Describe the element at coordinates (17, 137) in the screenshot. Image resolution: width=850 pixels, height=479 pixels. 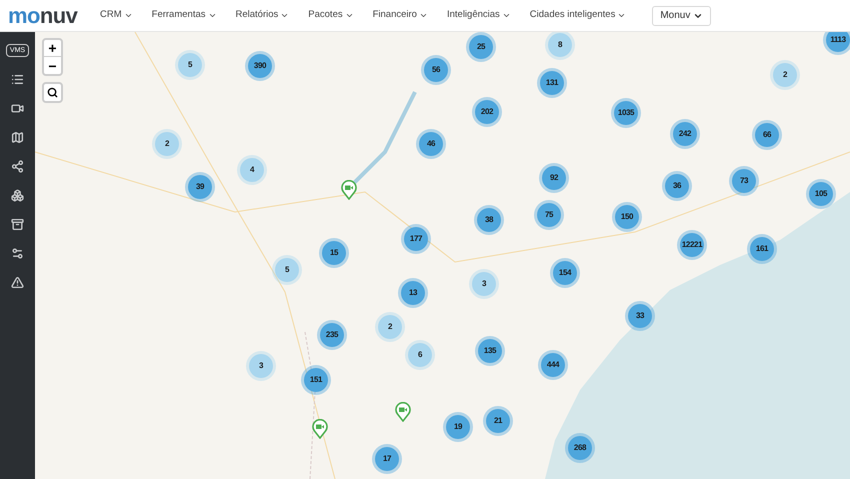
I see `map-icon` at that location.